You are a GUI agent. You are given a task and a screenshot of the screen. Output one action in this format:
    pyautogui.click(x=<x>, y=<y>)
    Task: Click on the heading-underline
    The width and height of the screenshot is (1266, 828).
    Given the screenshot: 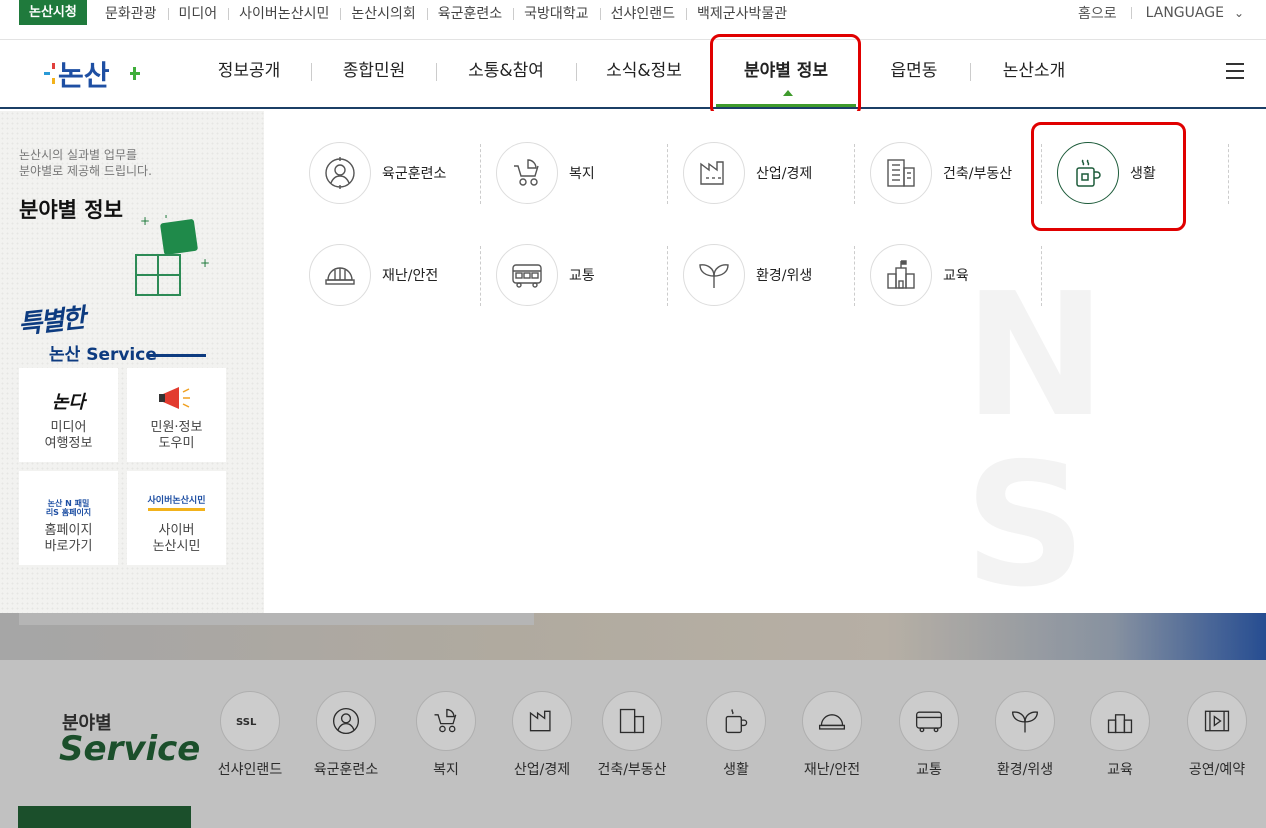 What is the action you would take?
    pyautogui.click(x=177, y=355)
    